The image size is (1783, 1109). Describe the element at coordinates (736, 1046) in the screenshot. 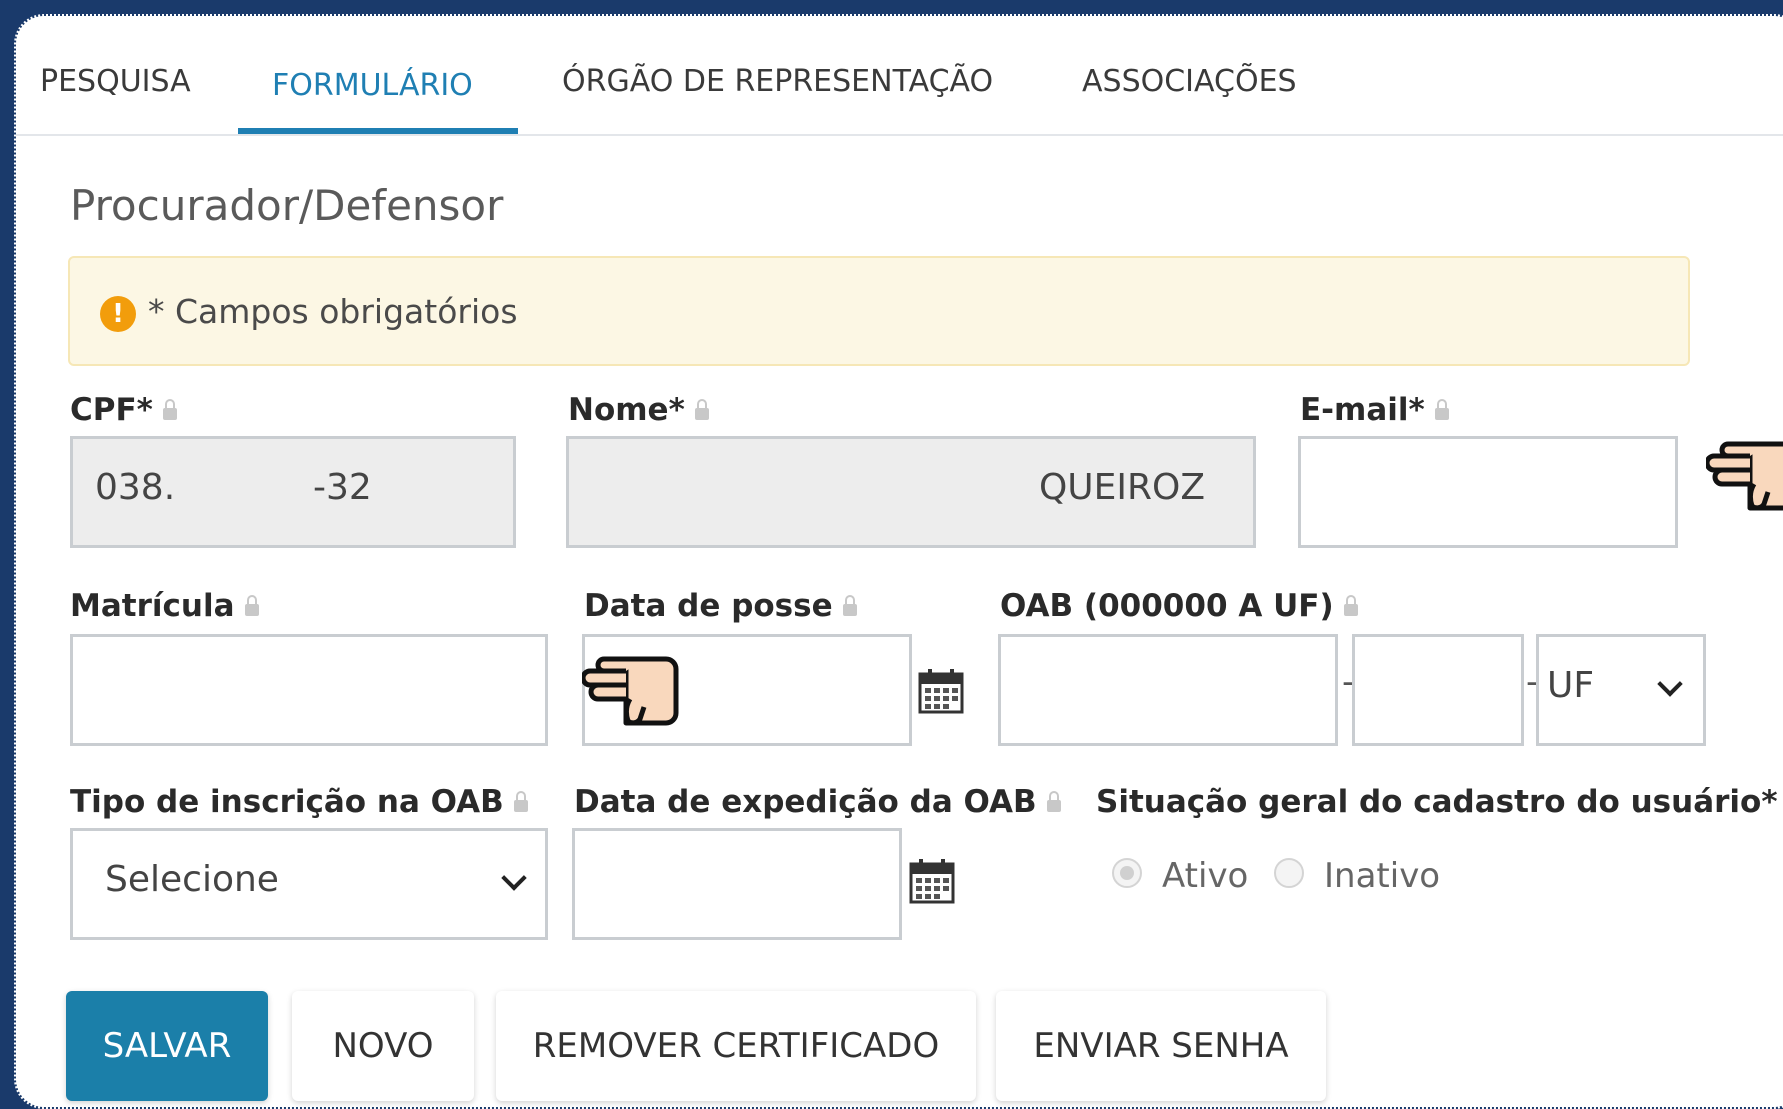

I see `remover-certificado-button: REMOVER CERTIFICADO` at that location.